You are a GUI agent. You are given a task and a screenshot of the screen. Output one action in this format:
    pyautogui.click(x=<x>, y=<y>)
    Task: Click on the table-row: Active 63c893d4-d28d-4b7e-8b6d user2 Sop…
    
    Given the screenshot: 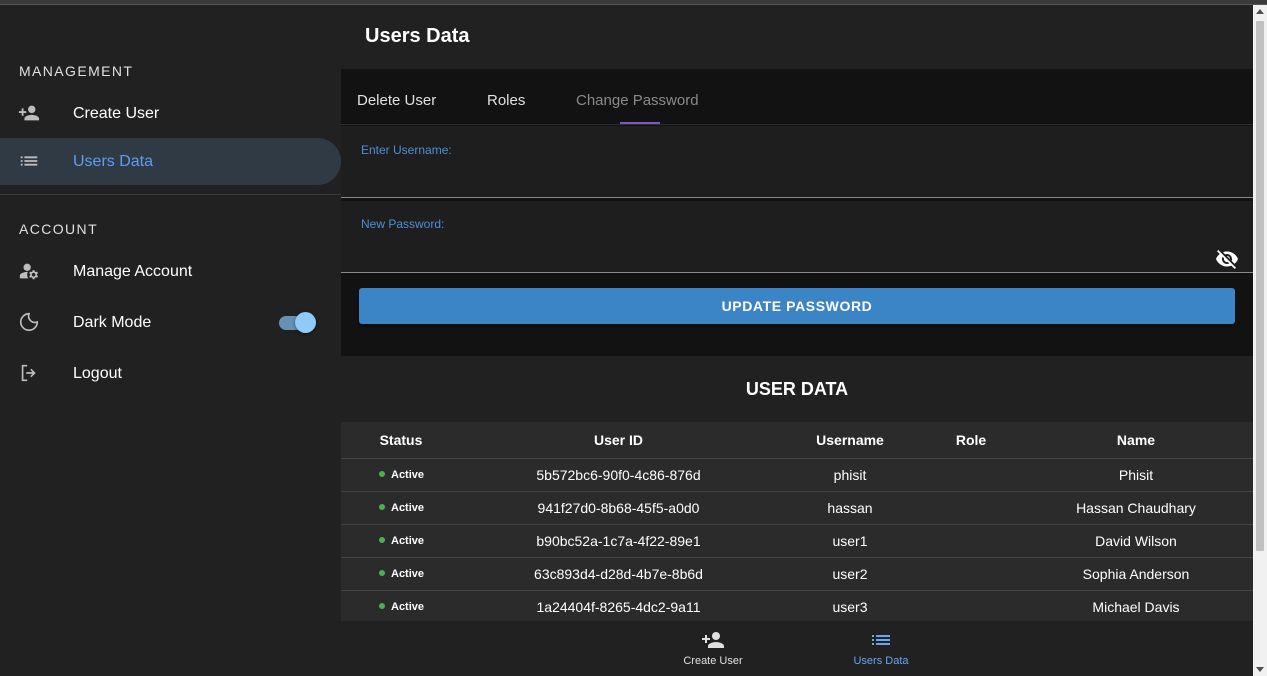 What is the action you would take?
    pyautogui.click(x=797, y=574)
    